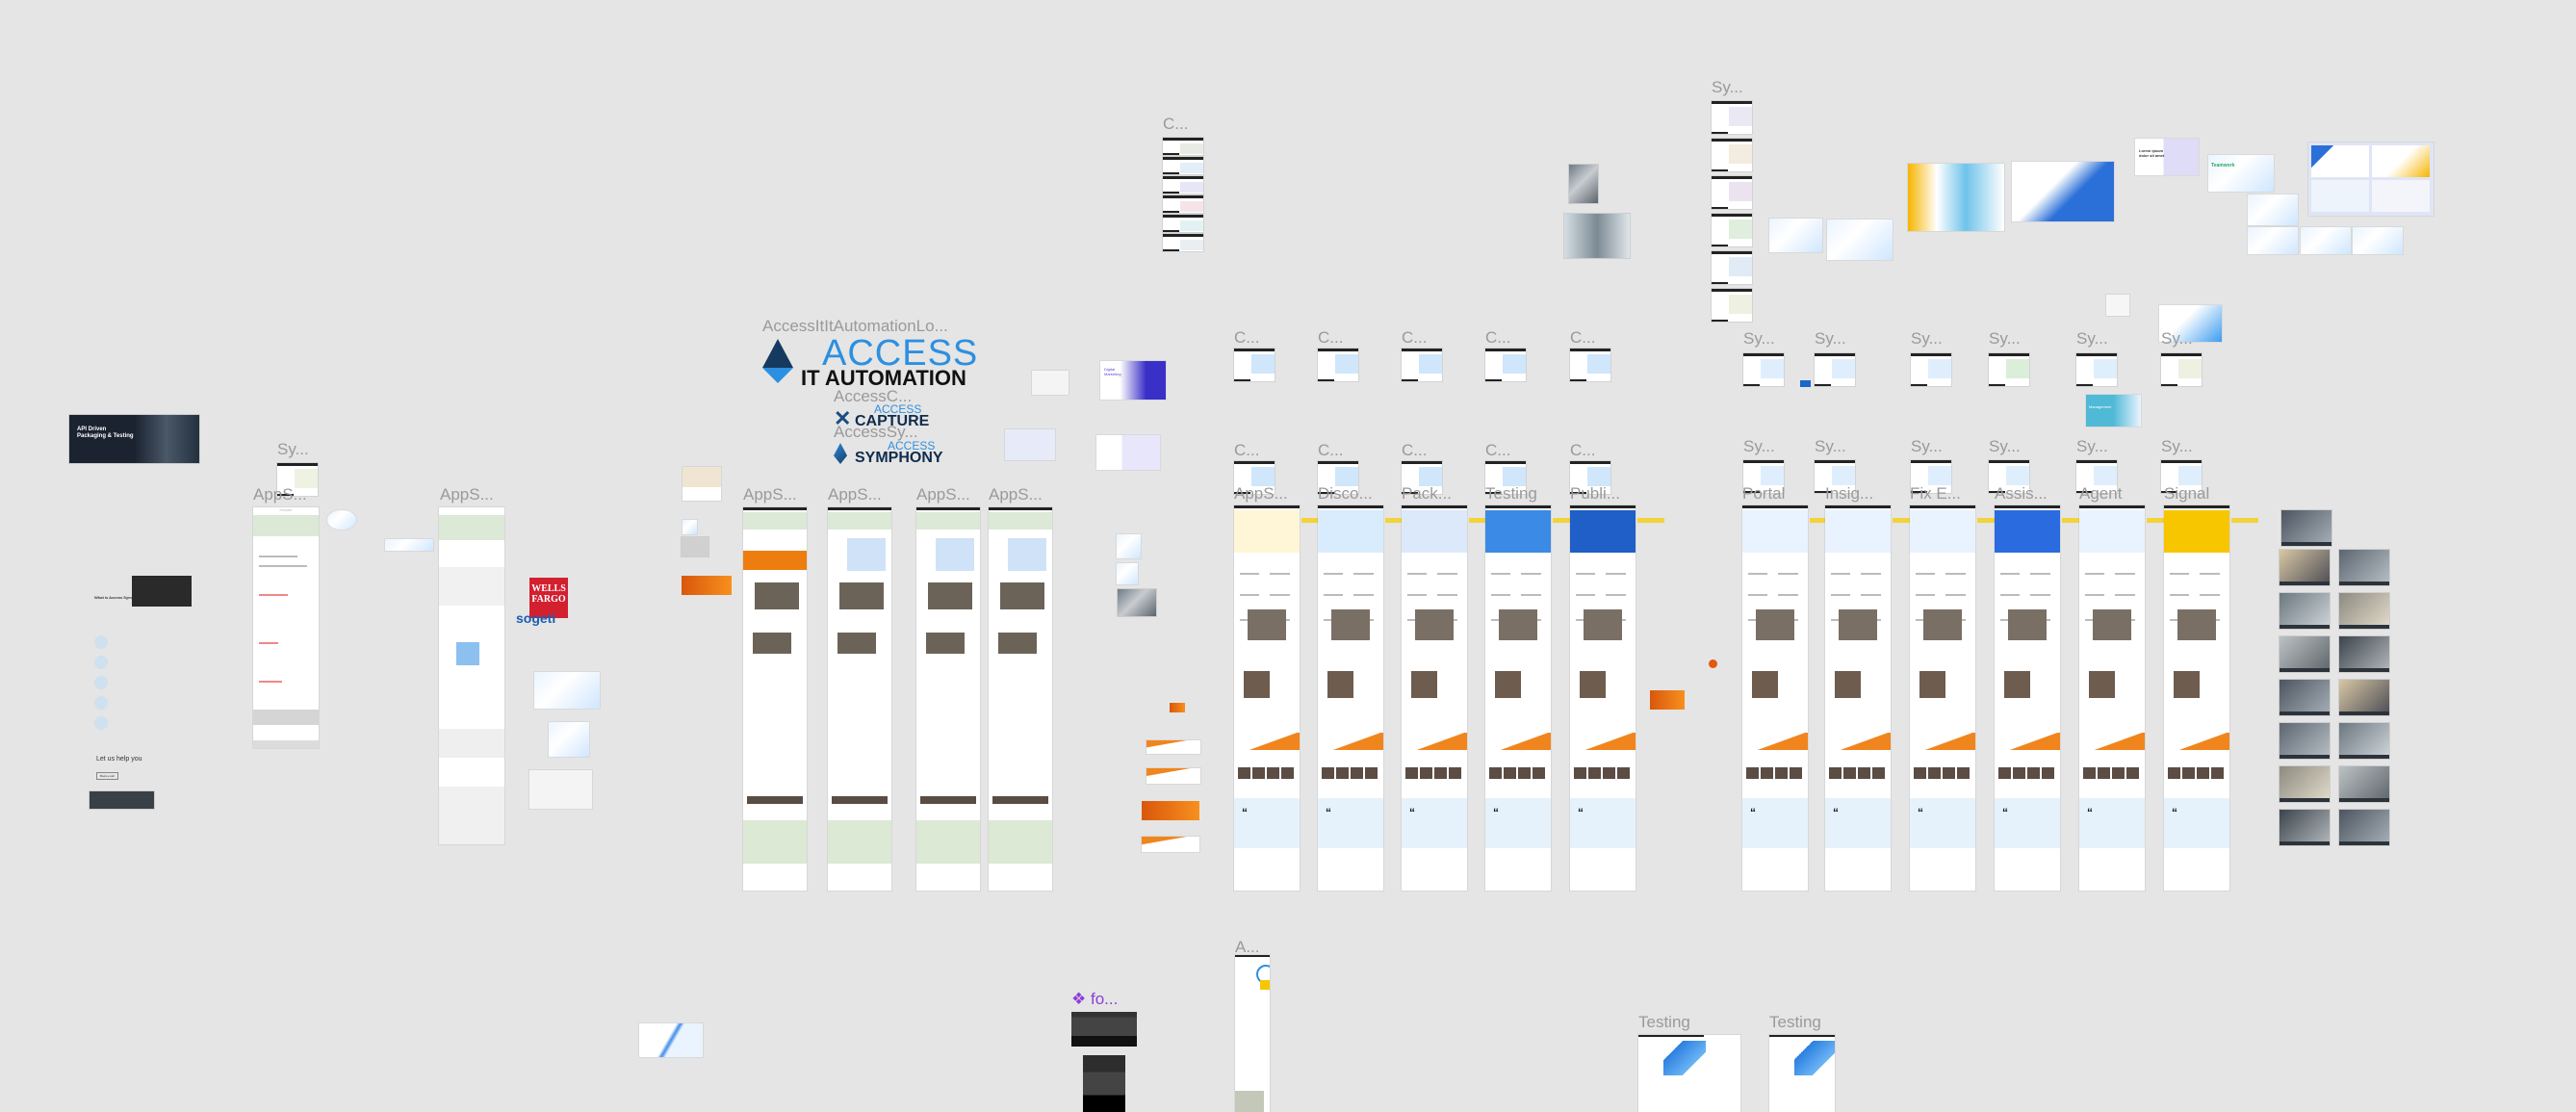 The width and height of the screenshot is (2576, 1112). I want to click on illustration-cloud, so click(342, 520).